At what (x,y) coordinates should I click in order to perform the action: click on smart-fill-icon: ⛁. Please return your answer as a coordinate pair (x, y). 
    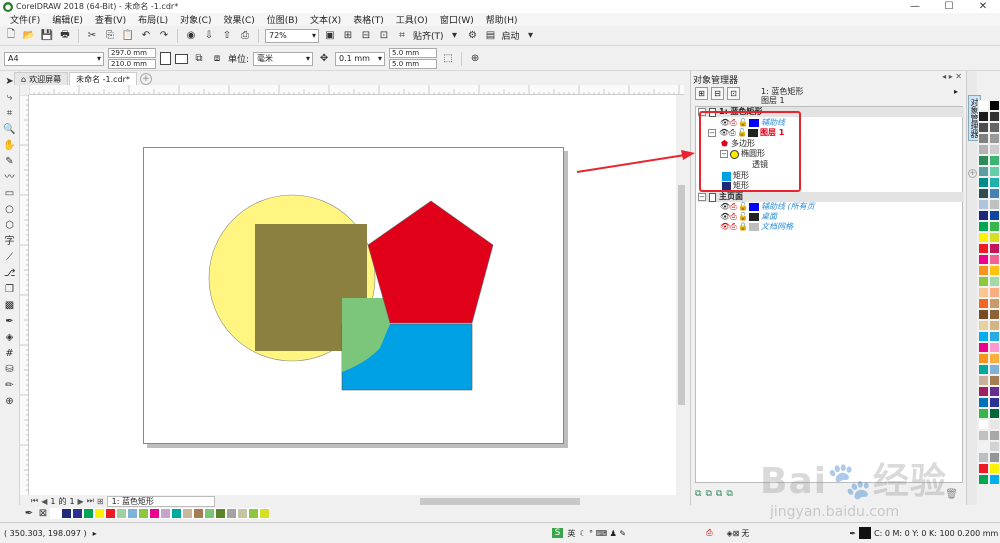
    Looking at the image, I should click on (10, 370).